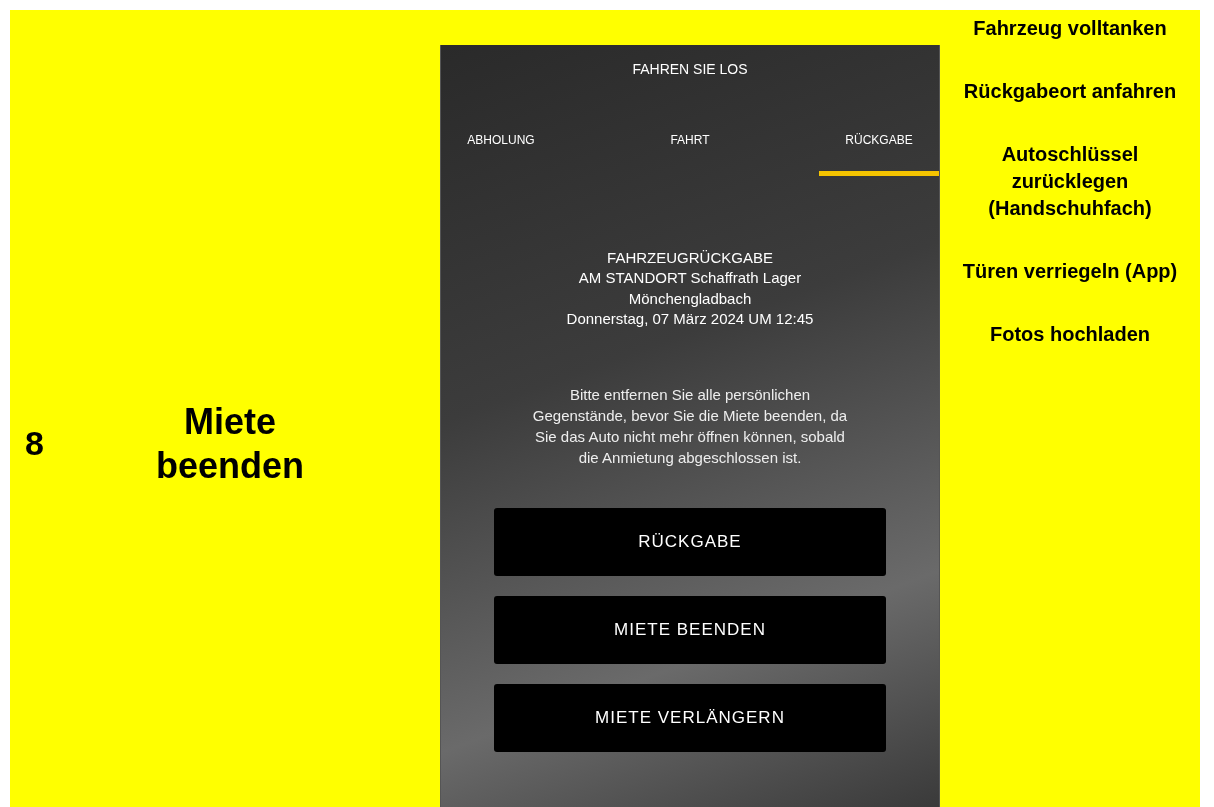  What do you see at coordinates (1070, 181) in the screenshot?
I see `checklist-item: Autoschlüssel zurücklegen (Handschuhfach)` at bounding box center [1070, 181].